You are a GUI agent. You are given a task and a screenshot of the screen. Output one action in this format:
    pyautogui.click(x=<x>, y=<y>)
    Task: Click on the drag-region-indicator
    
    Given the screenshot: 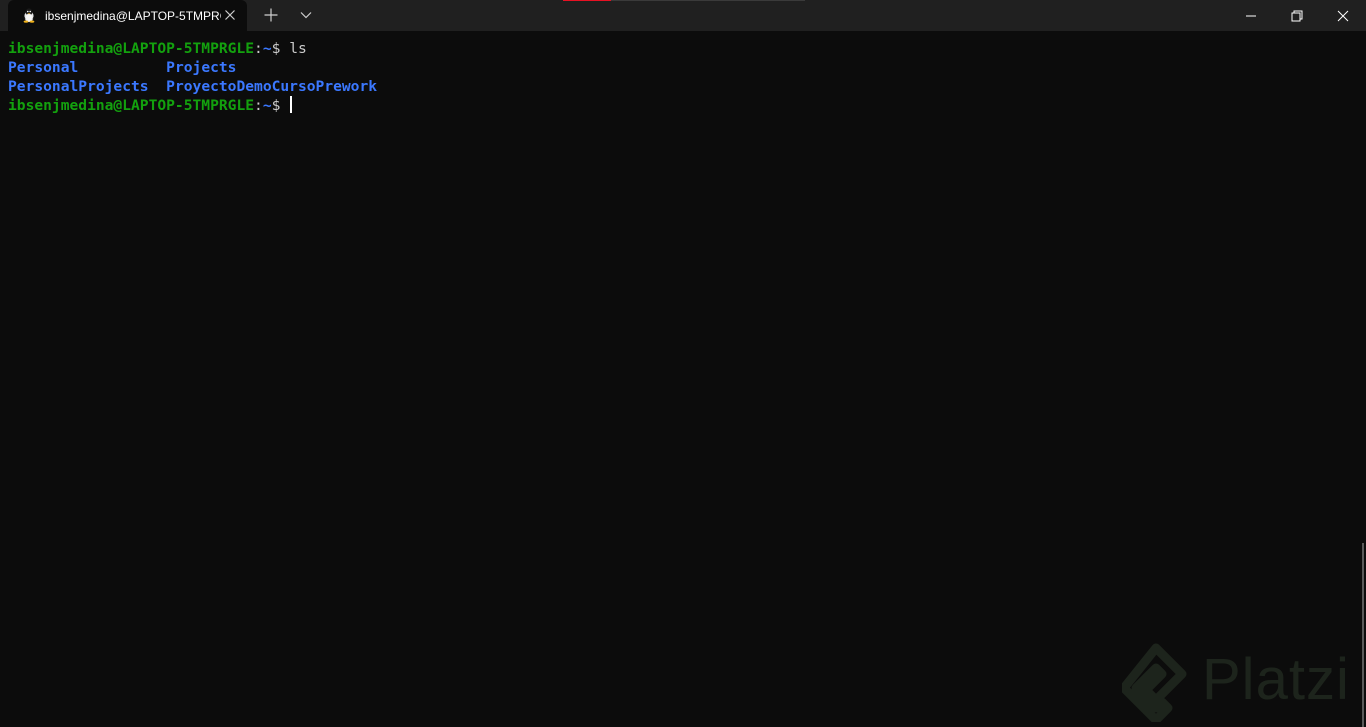 What is the action you would take?
    pyautogui.click(x=684, y=0)
    